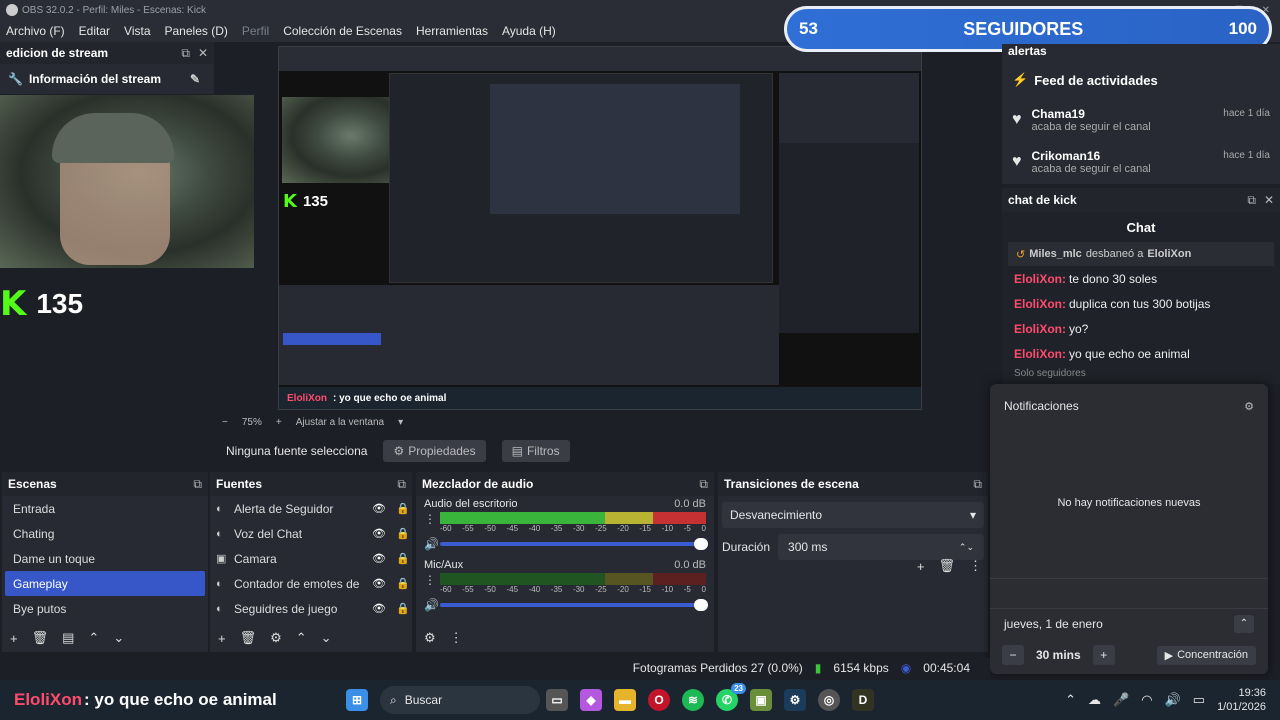 Image resolution: width=1280 pixels, height=720 pixels. I want to click on stepper-icon: ⌃⌄, so click(966, 547).